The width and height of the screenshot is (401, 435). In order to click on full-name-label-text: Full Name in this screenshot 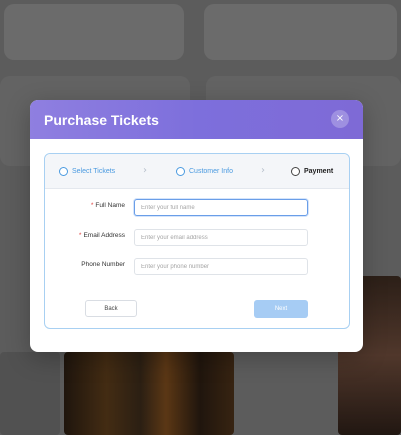, I will do `click(110, 205)`.